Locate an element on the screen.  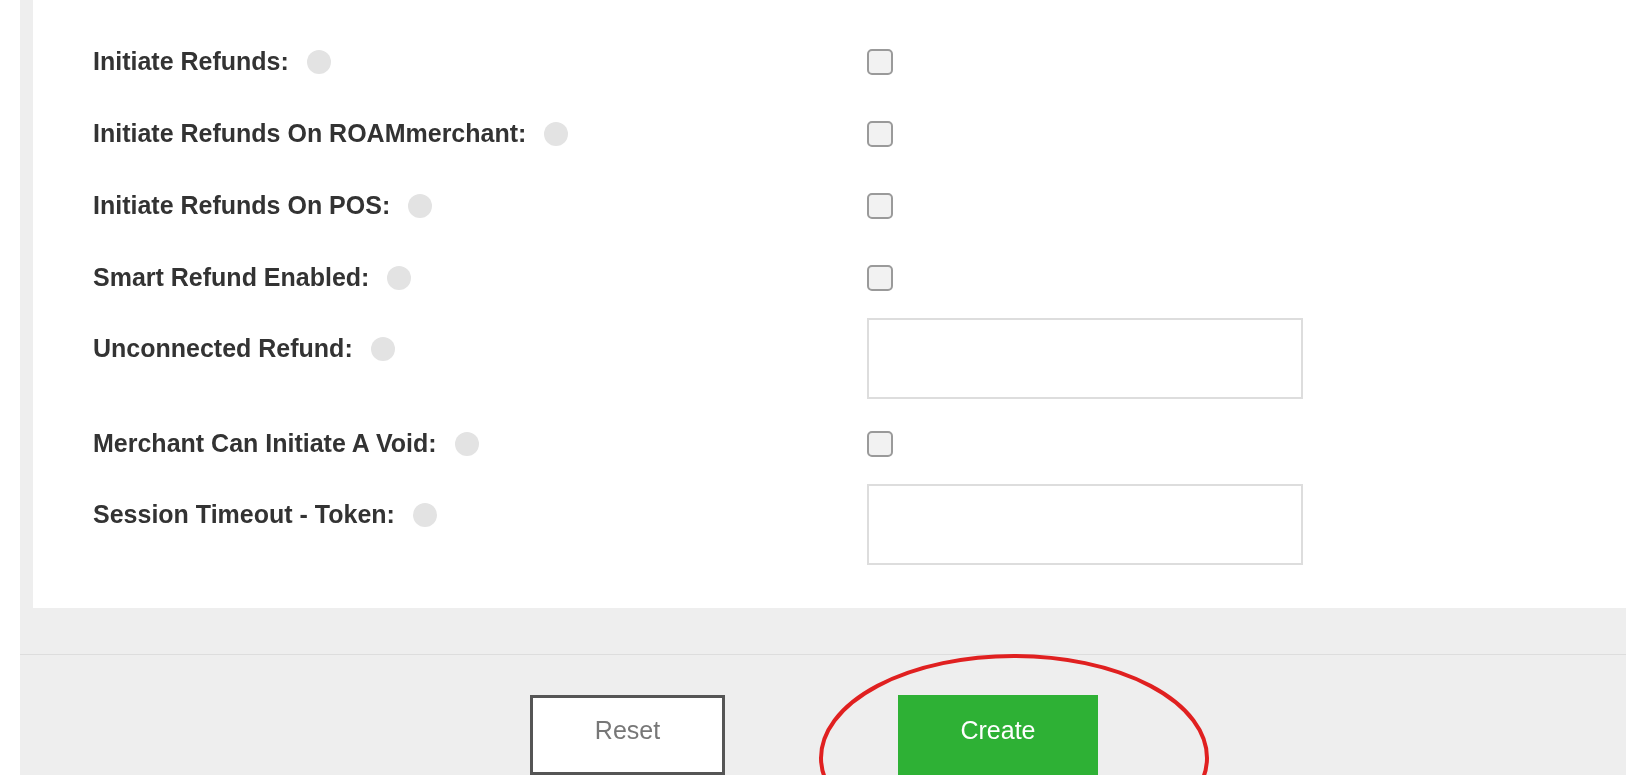
field-label: Initiate Refunds: is located at coordinates (191, 62).